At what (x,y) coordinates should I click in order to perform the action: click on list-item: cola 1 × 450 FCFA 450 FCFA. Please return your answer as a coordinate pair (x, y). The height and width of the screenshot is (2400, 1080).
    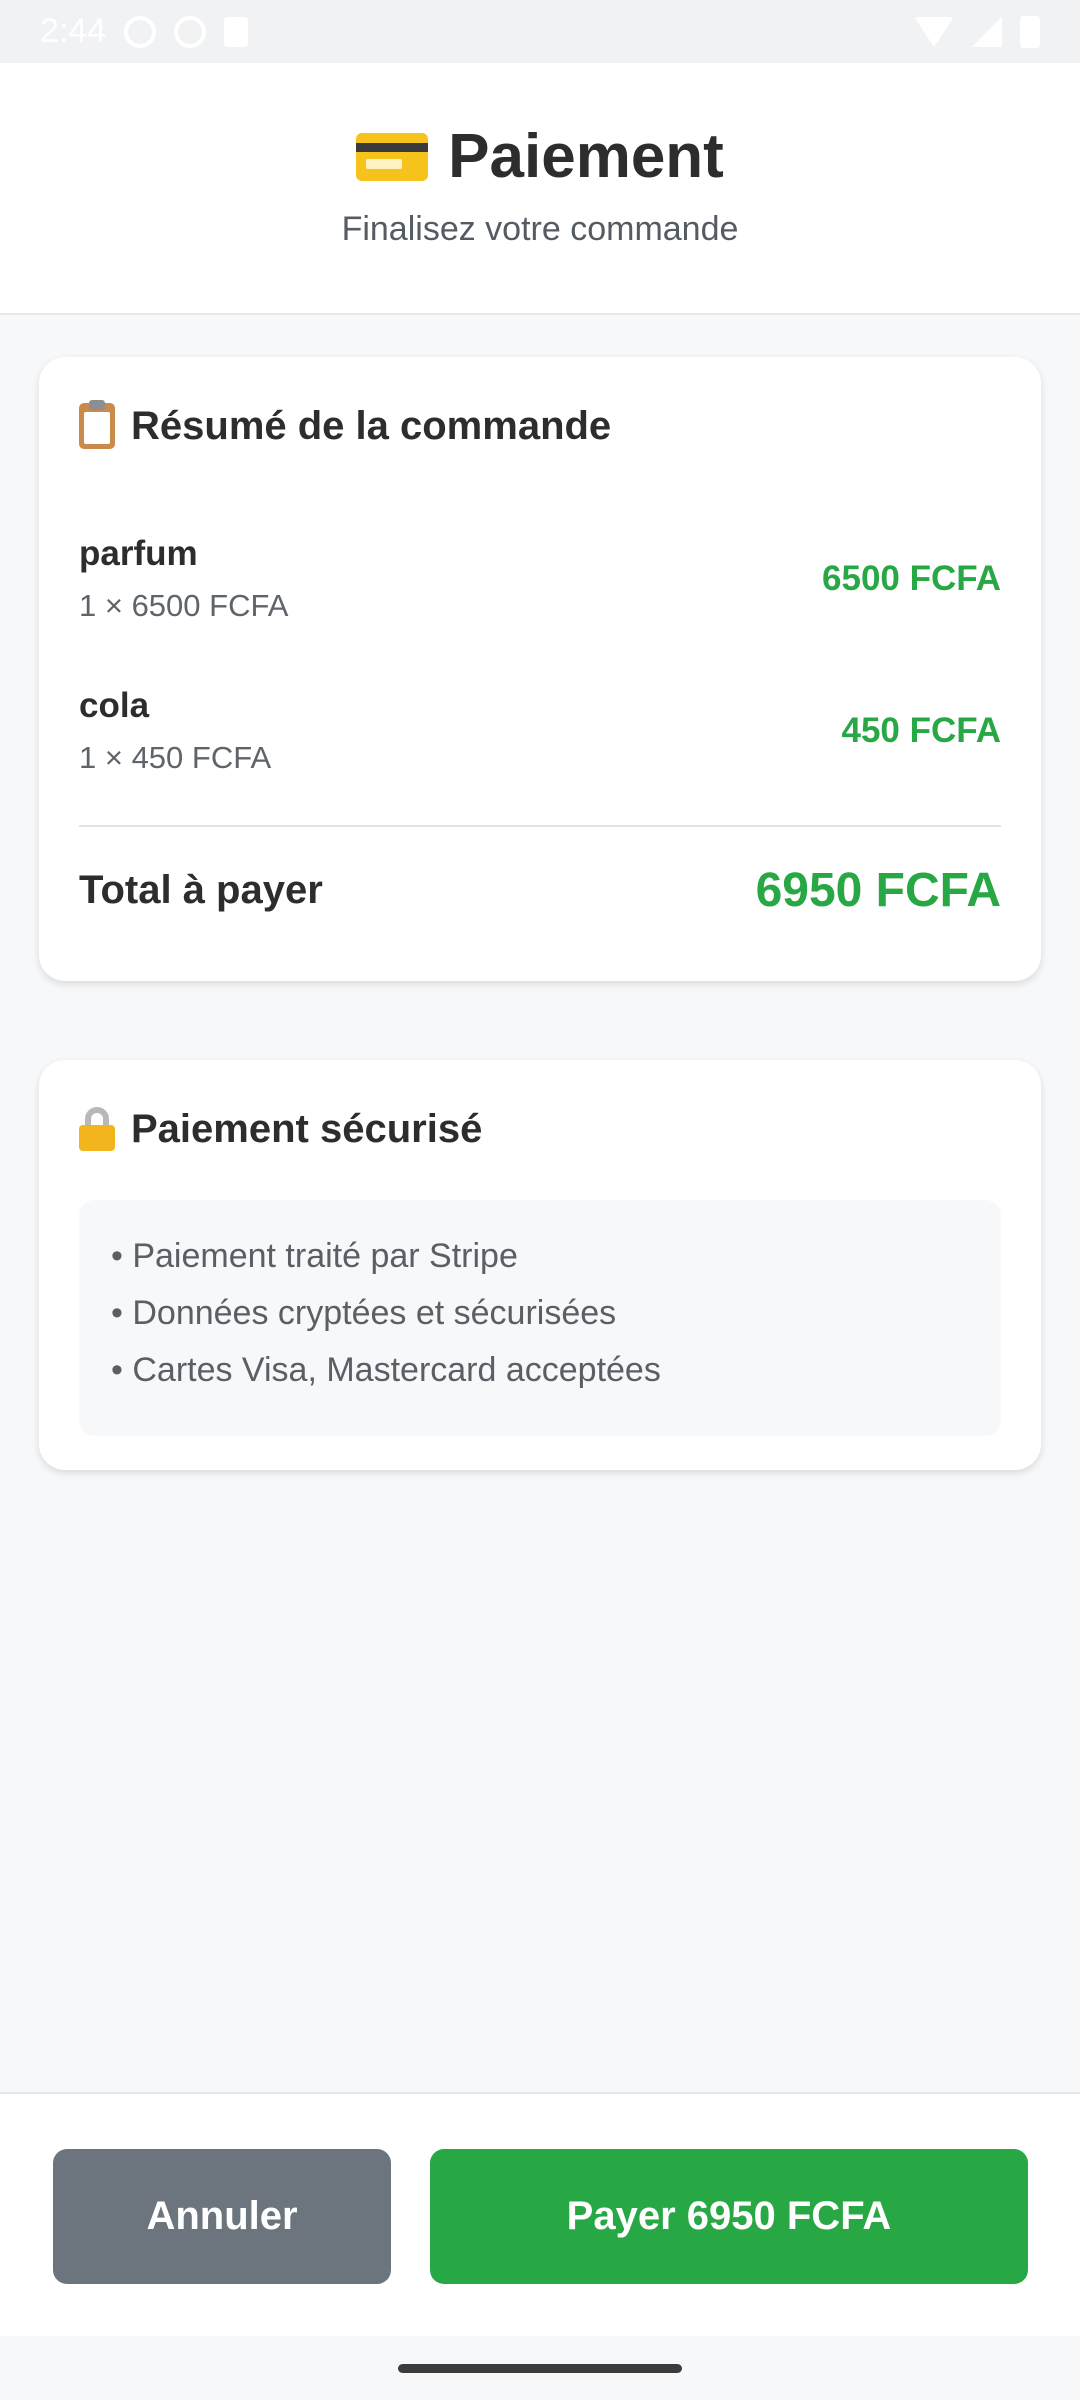
    Looking at the image, I should click on (540, 731).